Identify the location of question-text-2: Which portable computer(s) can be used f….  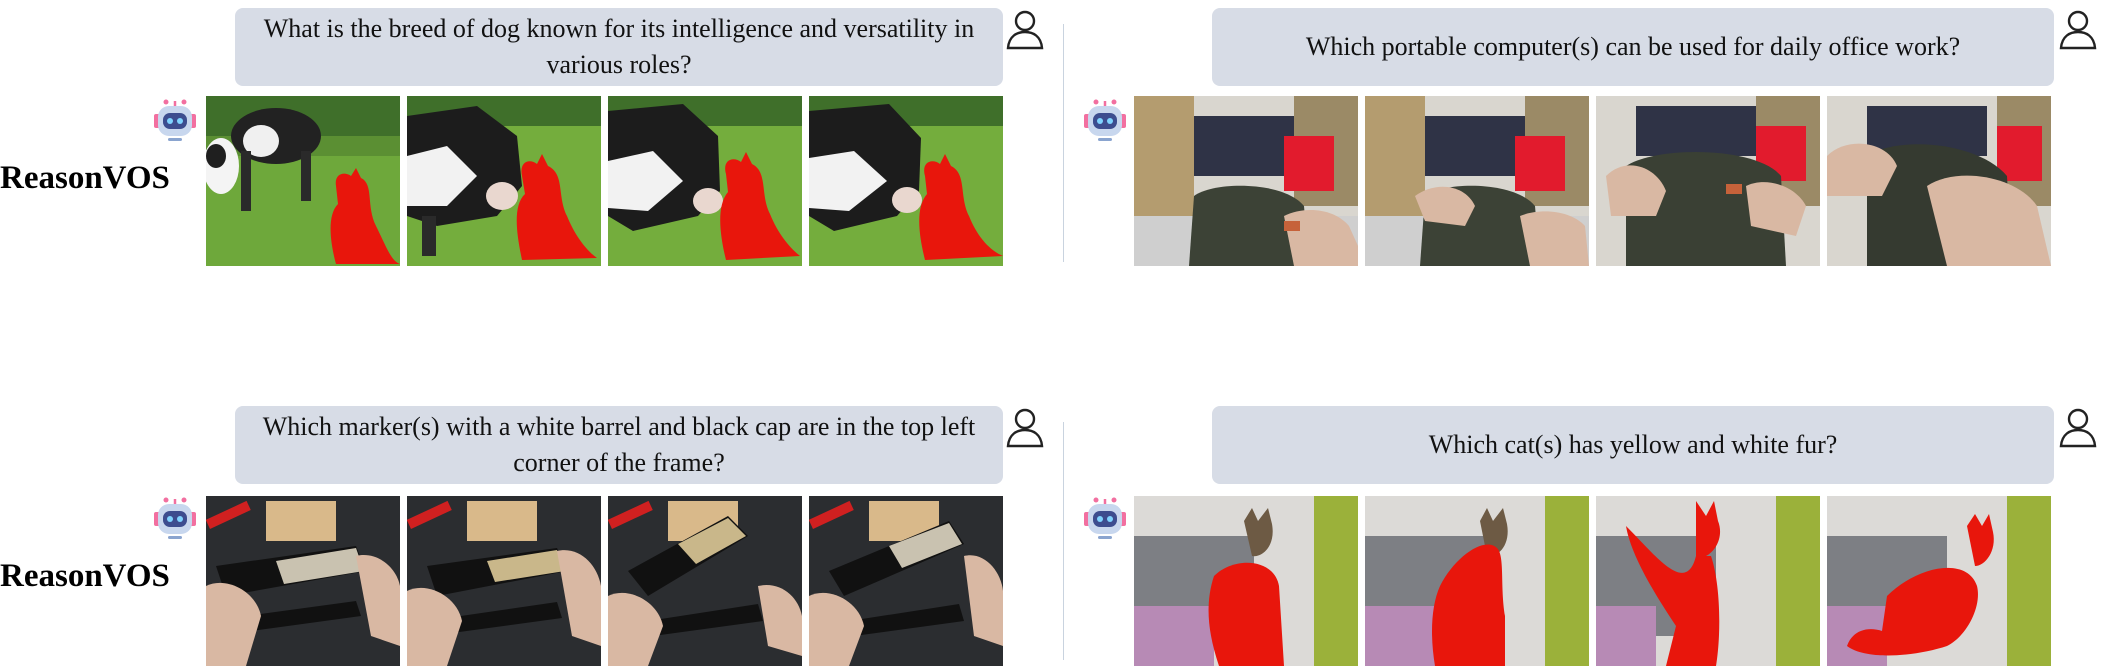
(1633, 46).